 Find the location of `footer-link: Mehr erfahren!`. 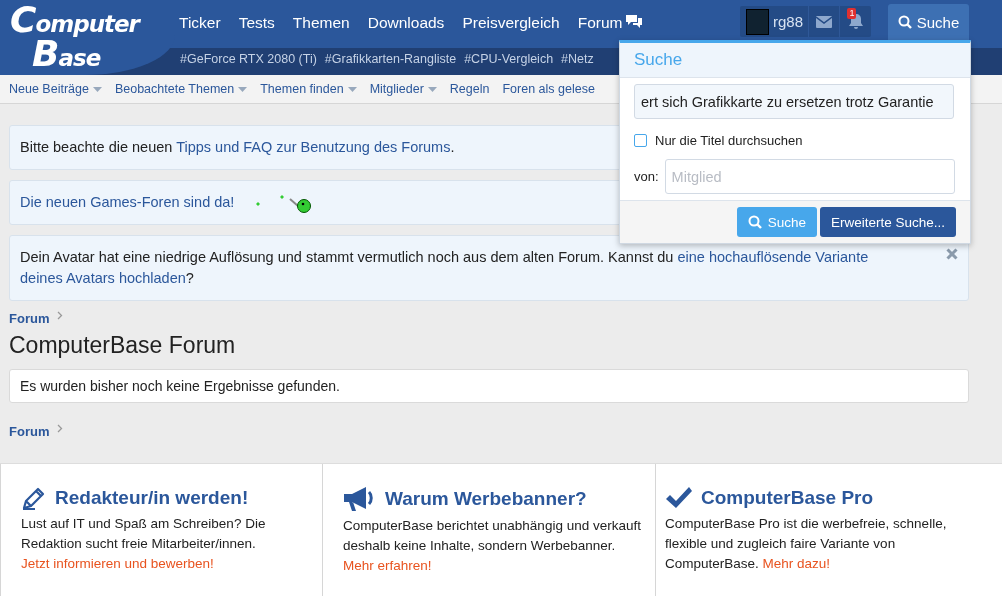

footer-link: Mehr erfahren! is located at coordinates (387, 565).